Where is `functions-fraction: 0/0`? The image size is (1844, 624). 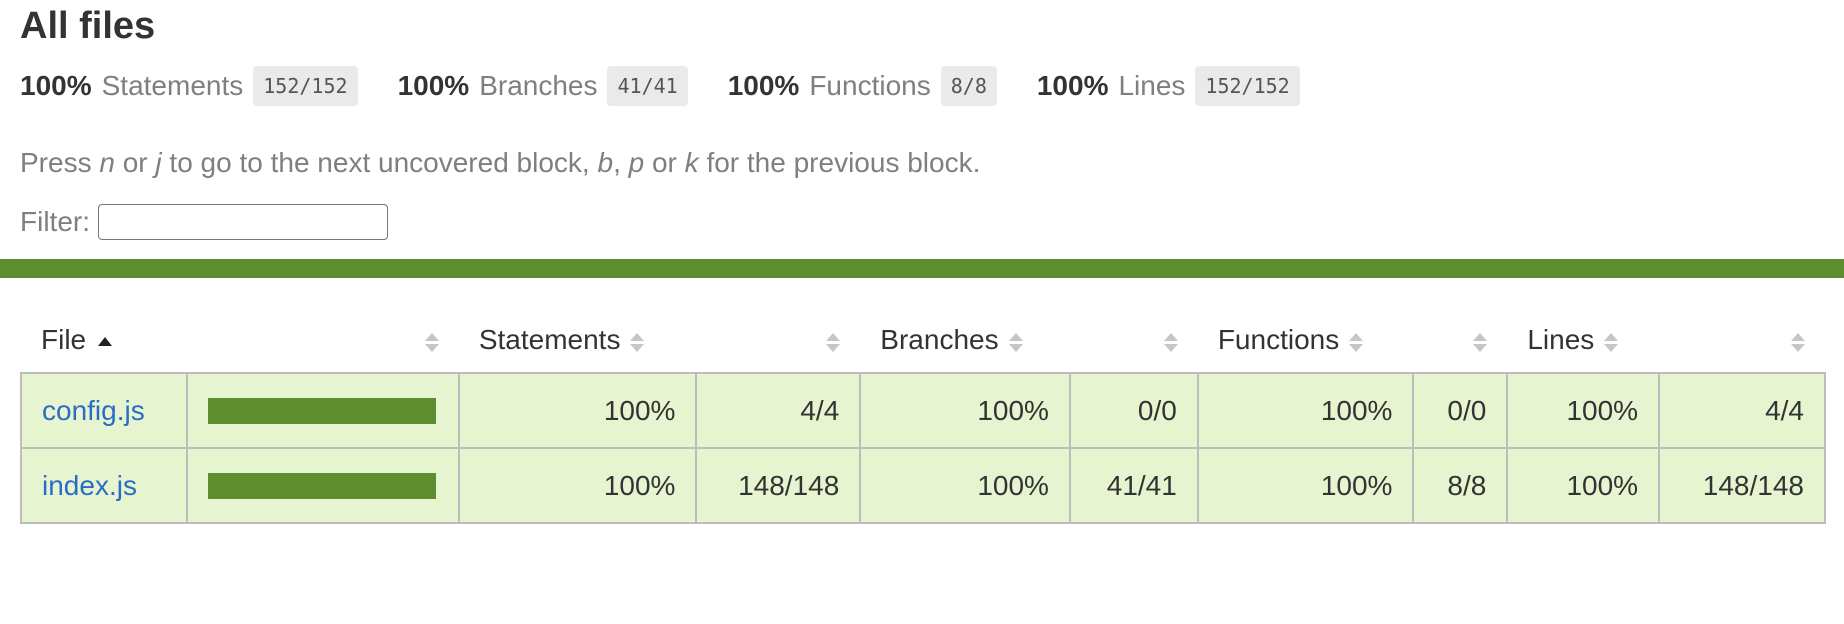
functions-fraction: 0/0 is located at coordinates (1460, 410).